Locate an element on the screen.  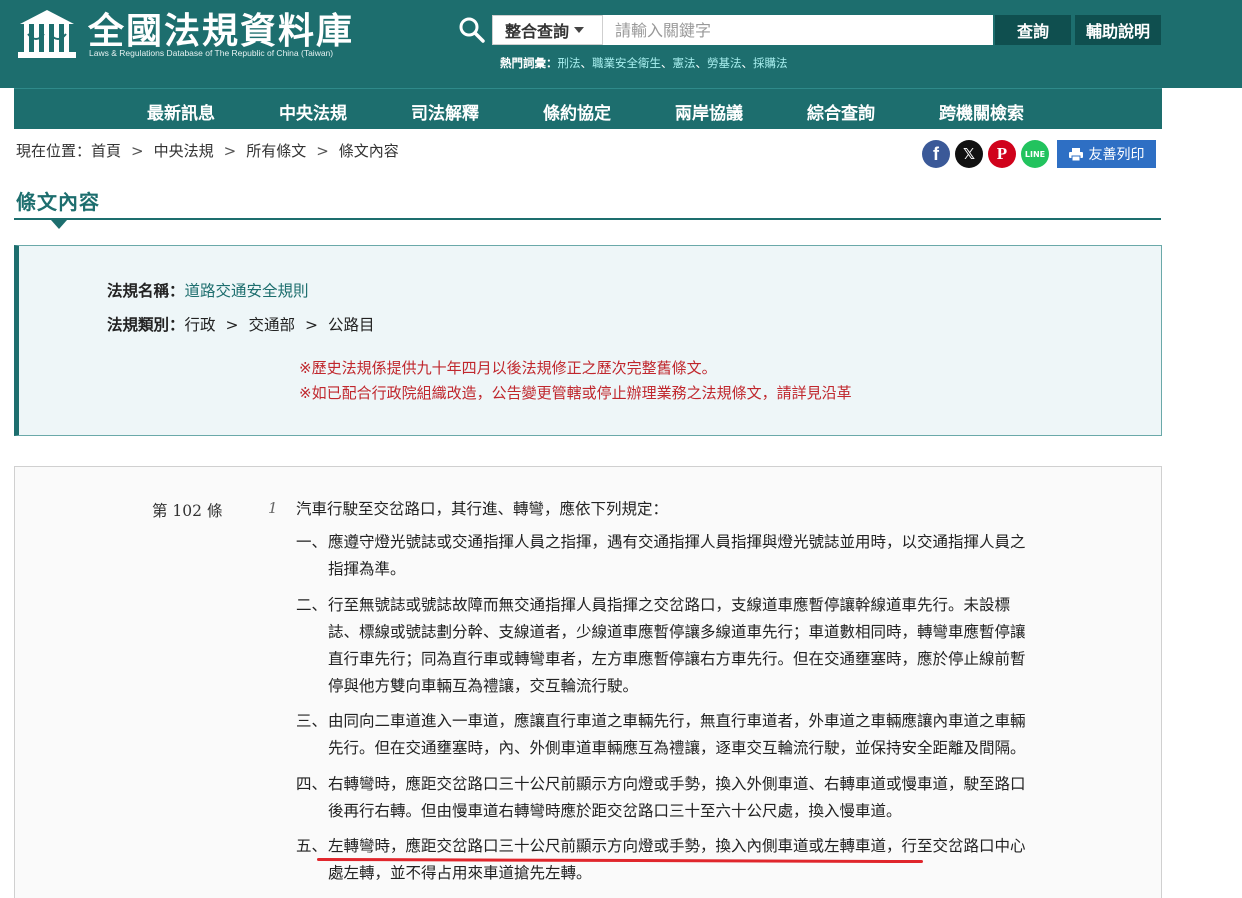
section-title: 條文內容 is located at coordinates (58, 202).